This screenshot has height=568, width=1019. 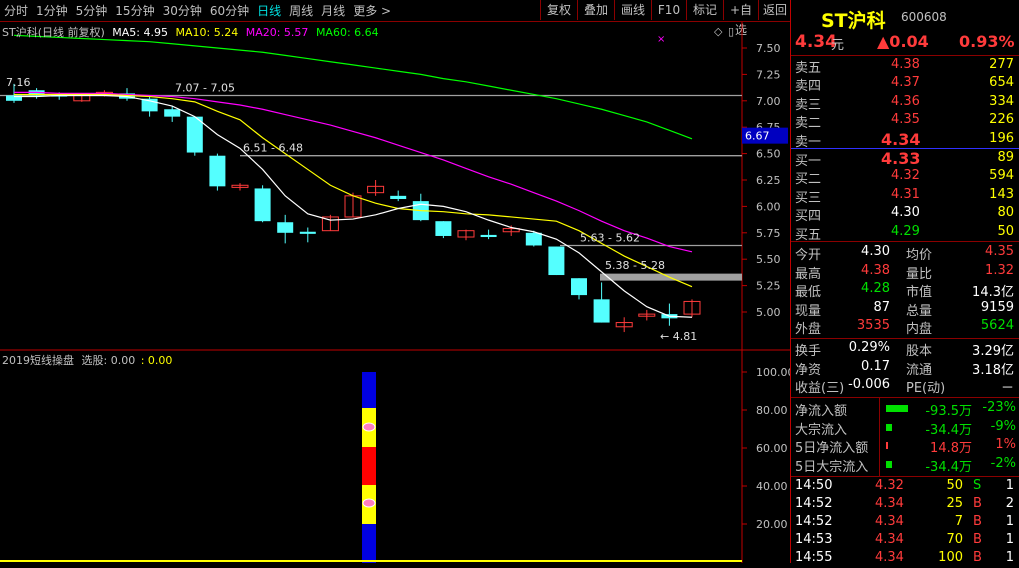 What do you see at coordinates (229, 10) in the screenshot?
I see `period-tab-60min: 60分钟` at bounding box center [229, 10].